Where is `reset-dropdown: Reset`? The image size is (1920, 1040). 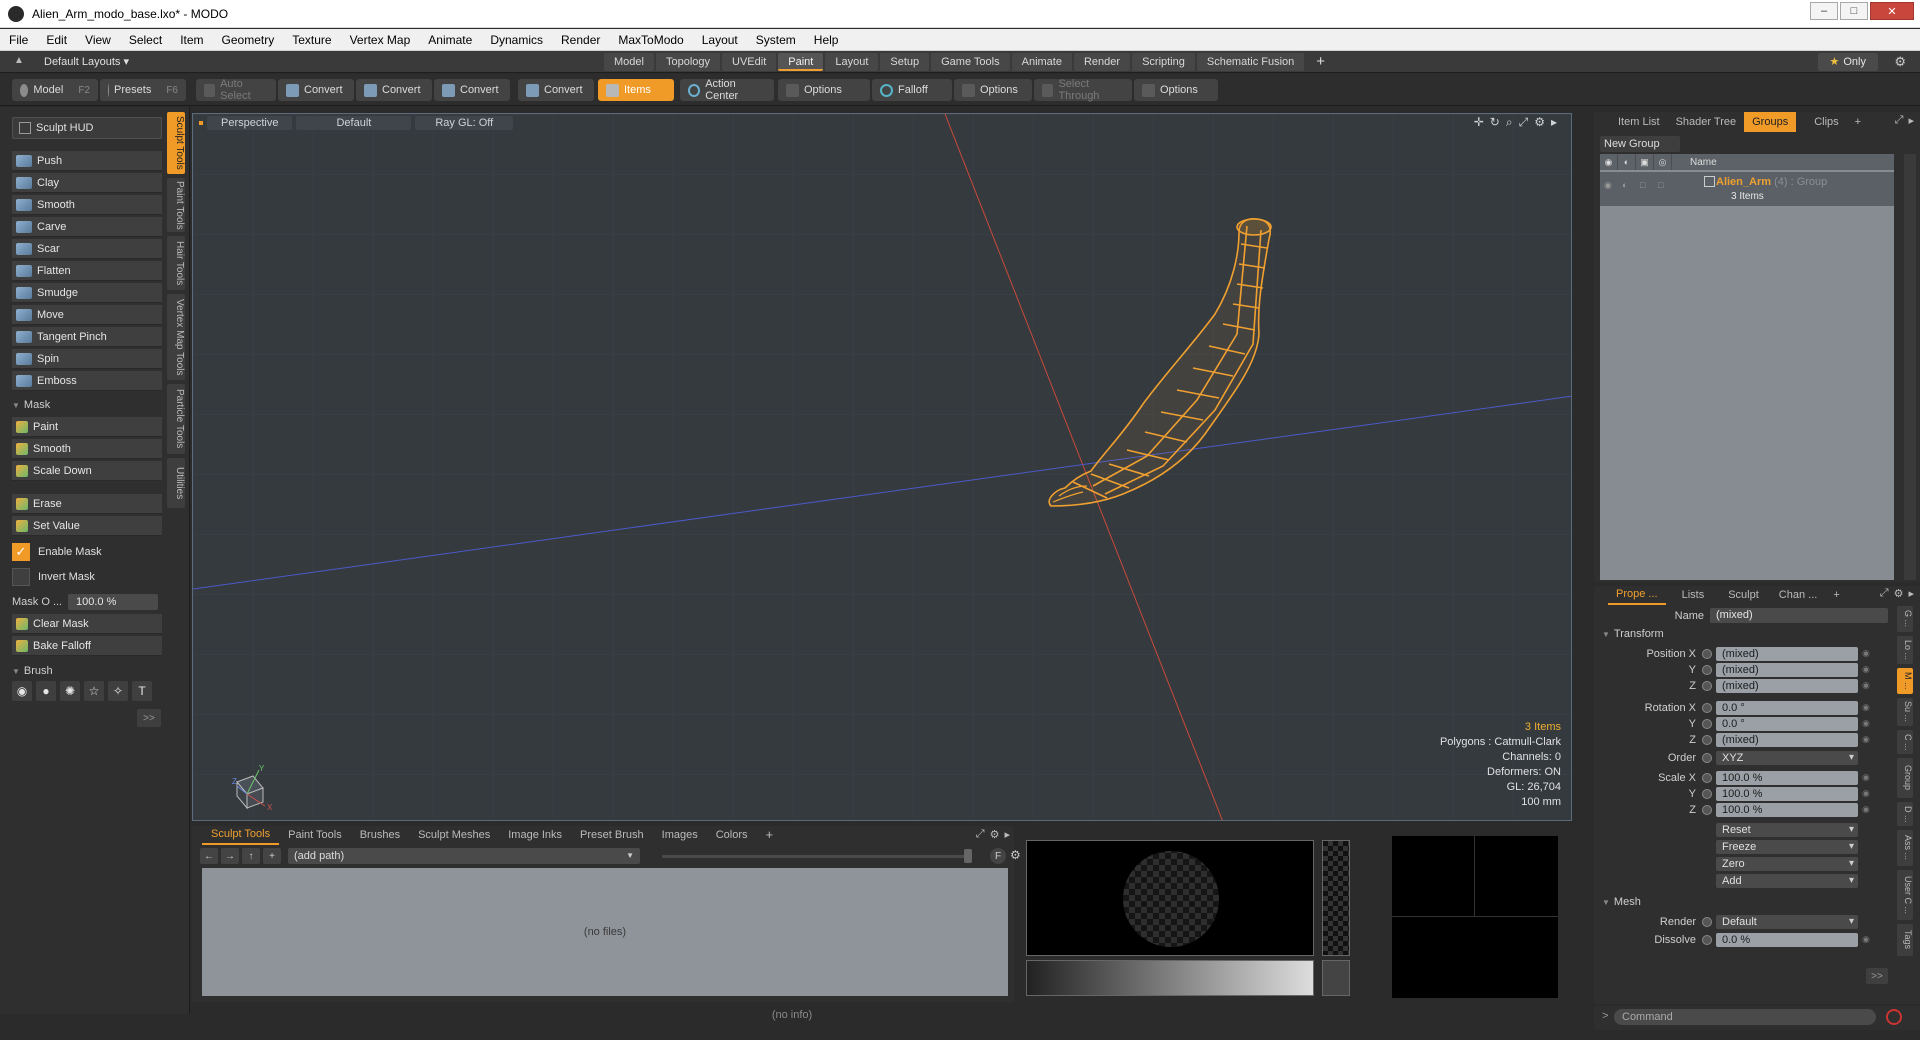 reset-dropdown: Reset is located at coordinates (1787, 829).